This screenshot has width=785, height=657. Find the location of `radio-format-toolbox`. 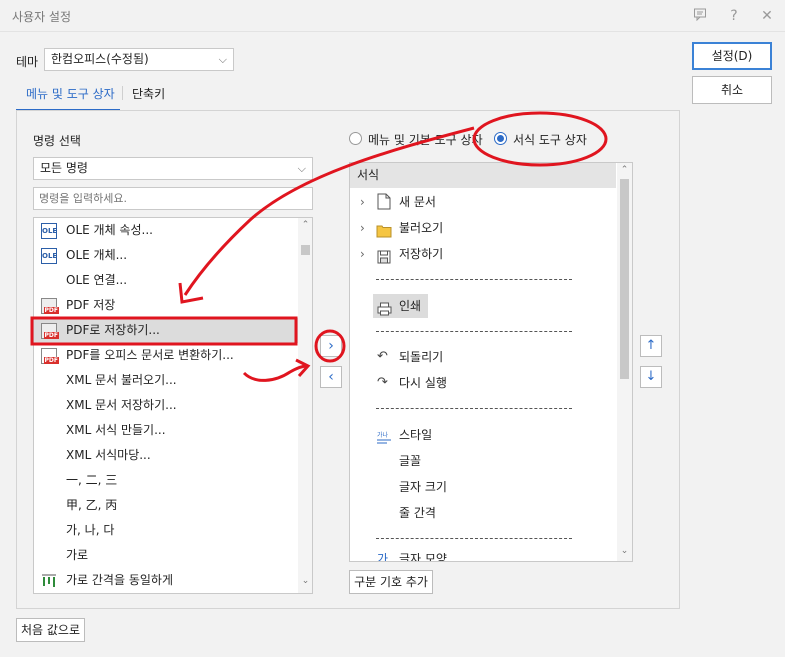

radio-format-toolbox is located at coordinates (500, 138).